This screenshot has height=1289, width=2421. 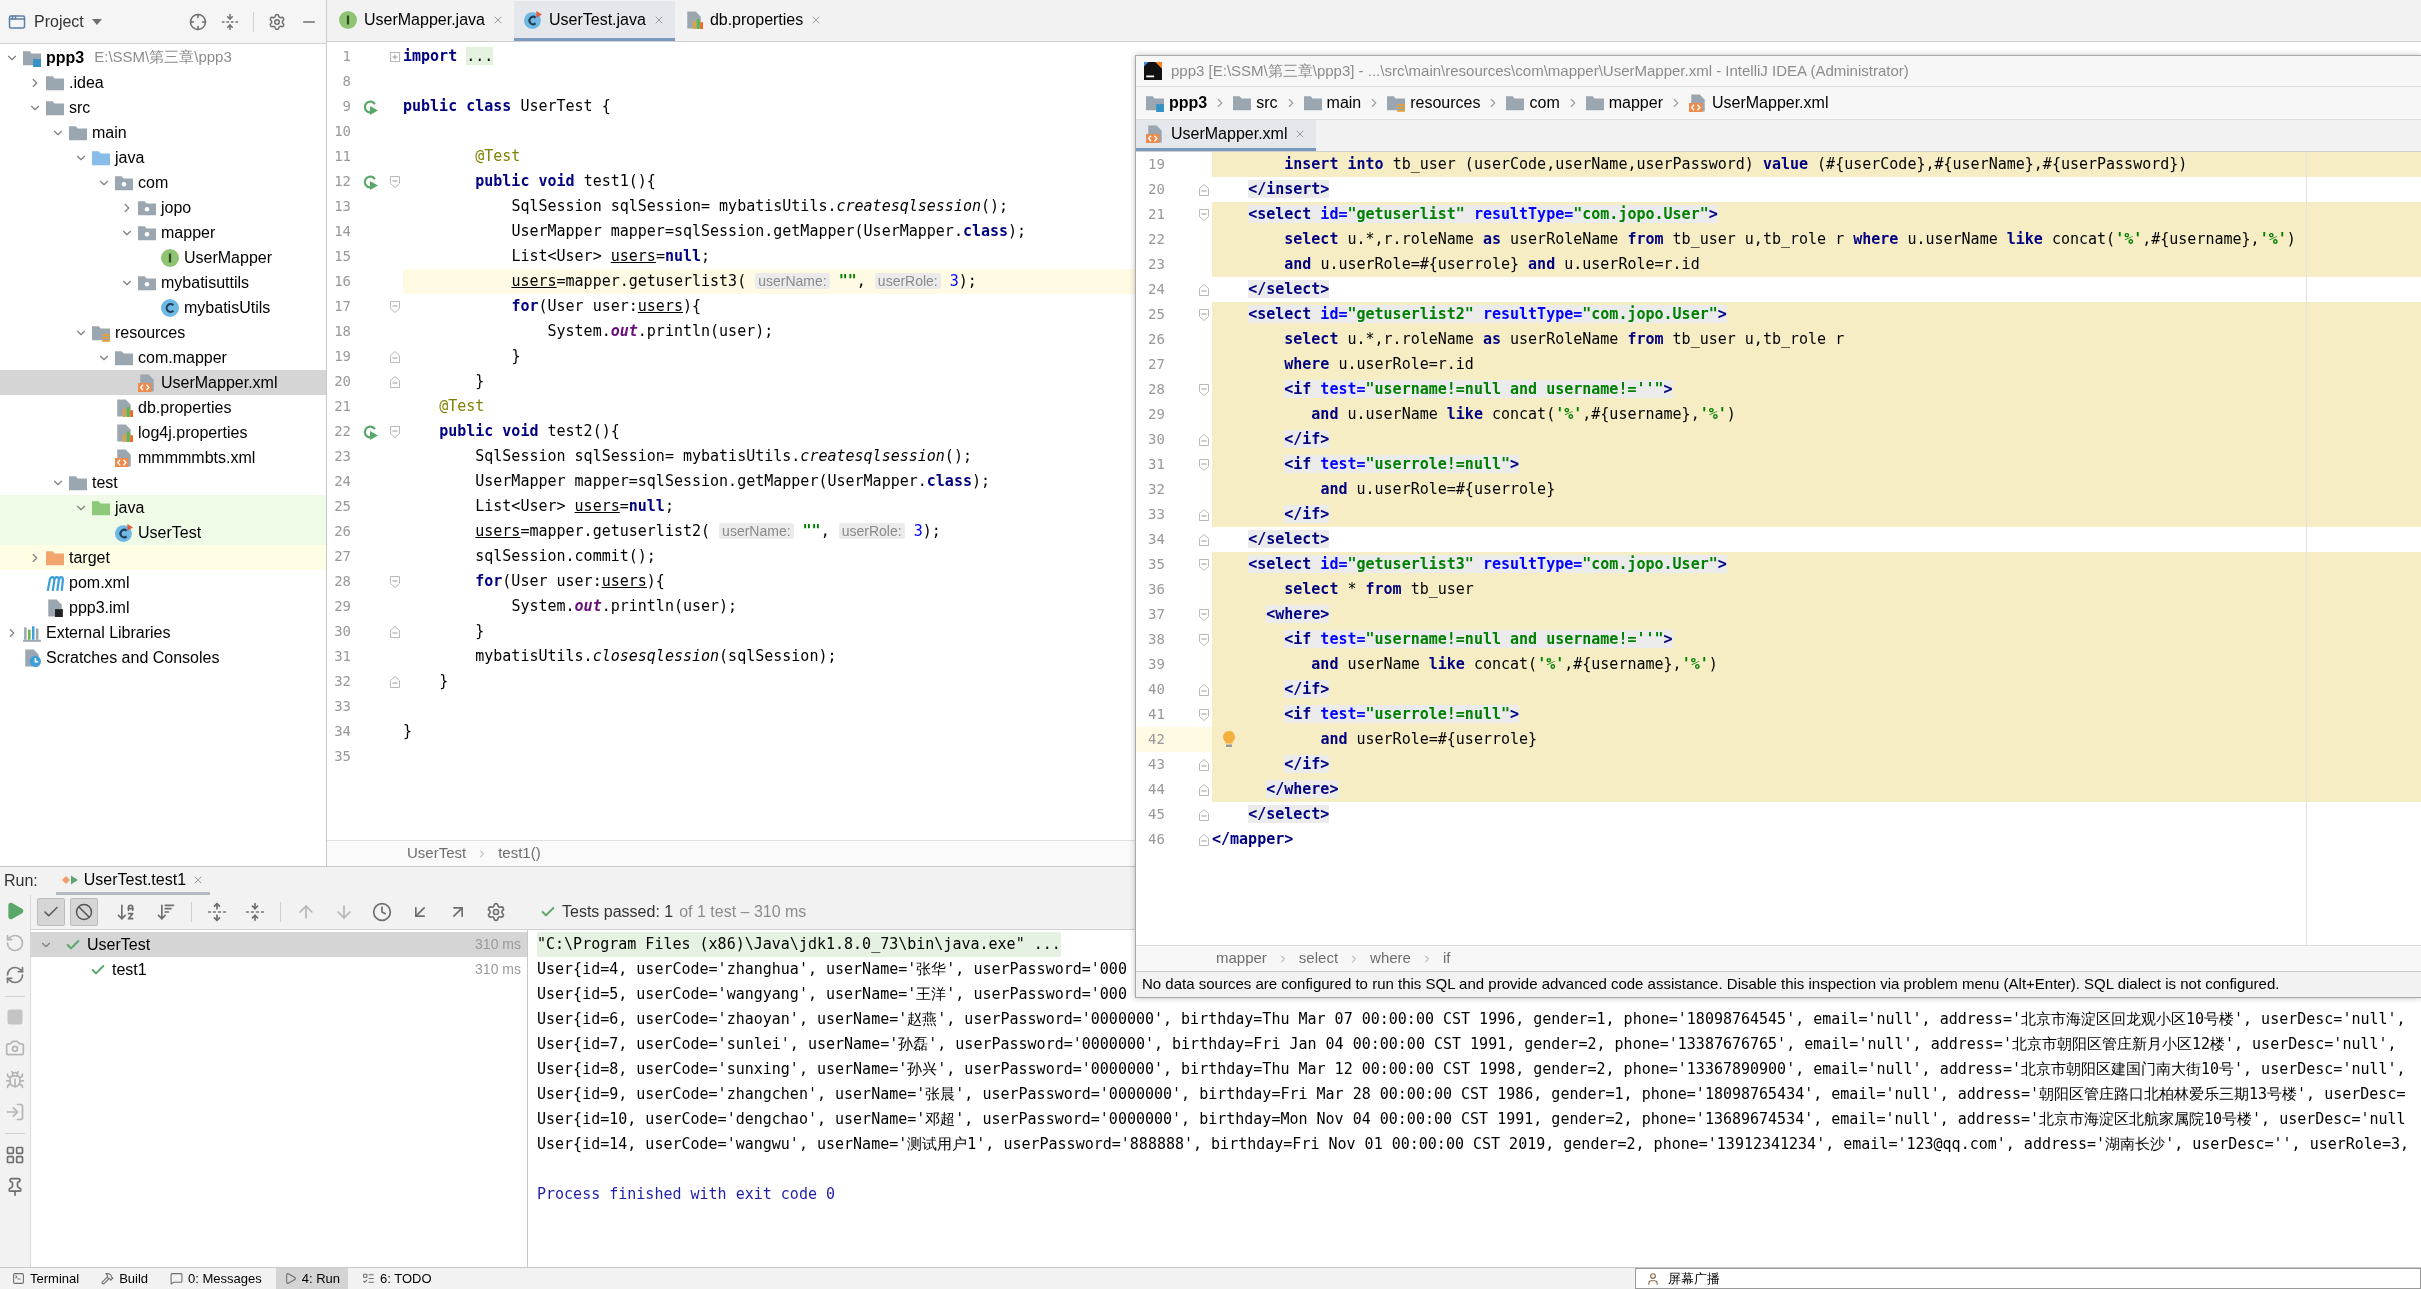 What do you see at coordinates (163, 207) in the screenshot?
I see `tree-item: jopo` at bounding box center [163, 207].